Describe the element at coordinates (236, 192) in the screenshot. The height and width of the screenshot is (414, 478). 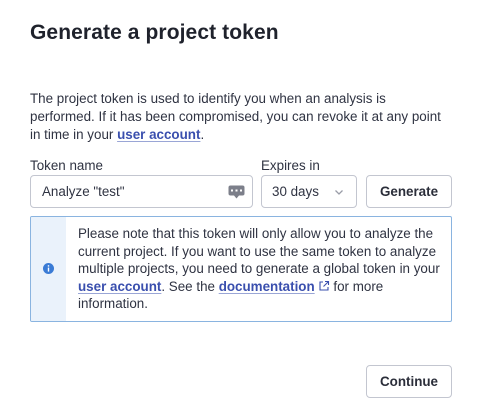
I see `keyboard-icon` at that location.